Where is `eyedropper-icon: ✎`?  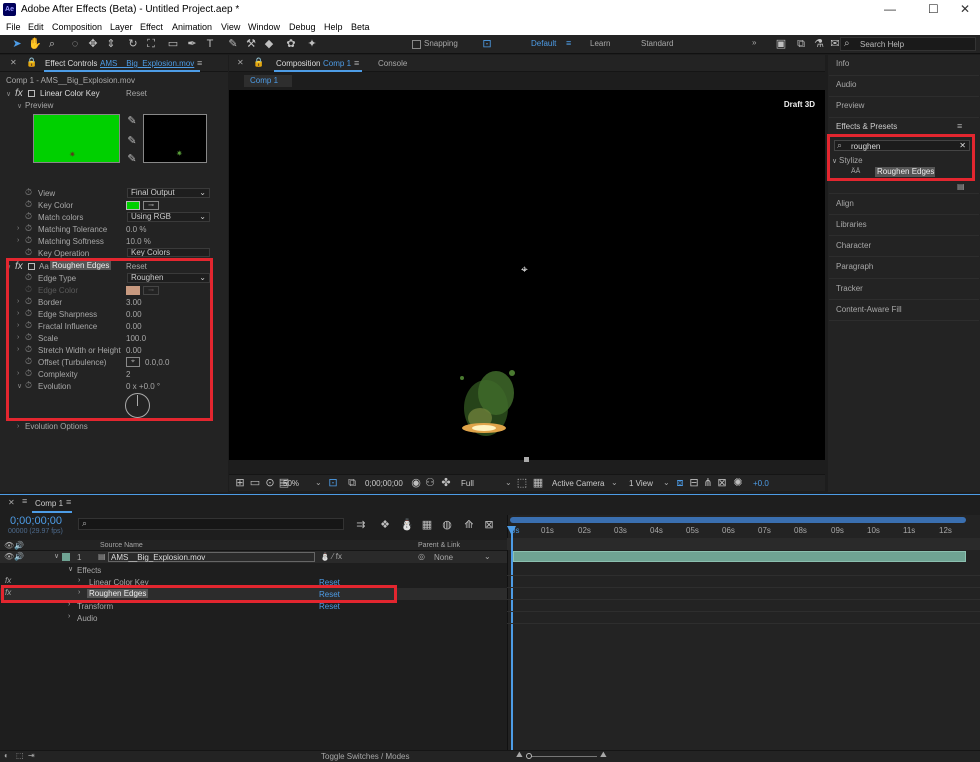
eyedropper-icon: ✎ is located at coordinates (132, 121).